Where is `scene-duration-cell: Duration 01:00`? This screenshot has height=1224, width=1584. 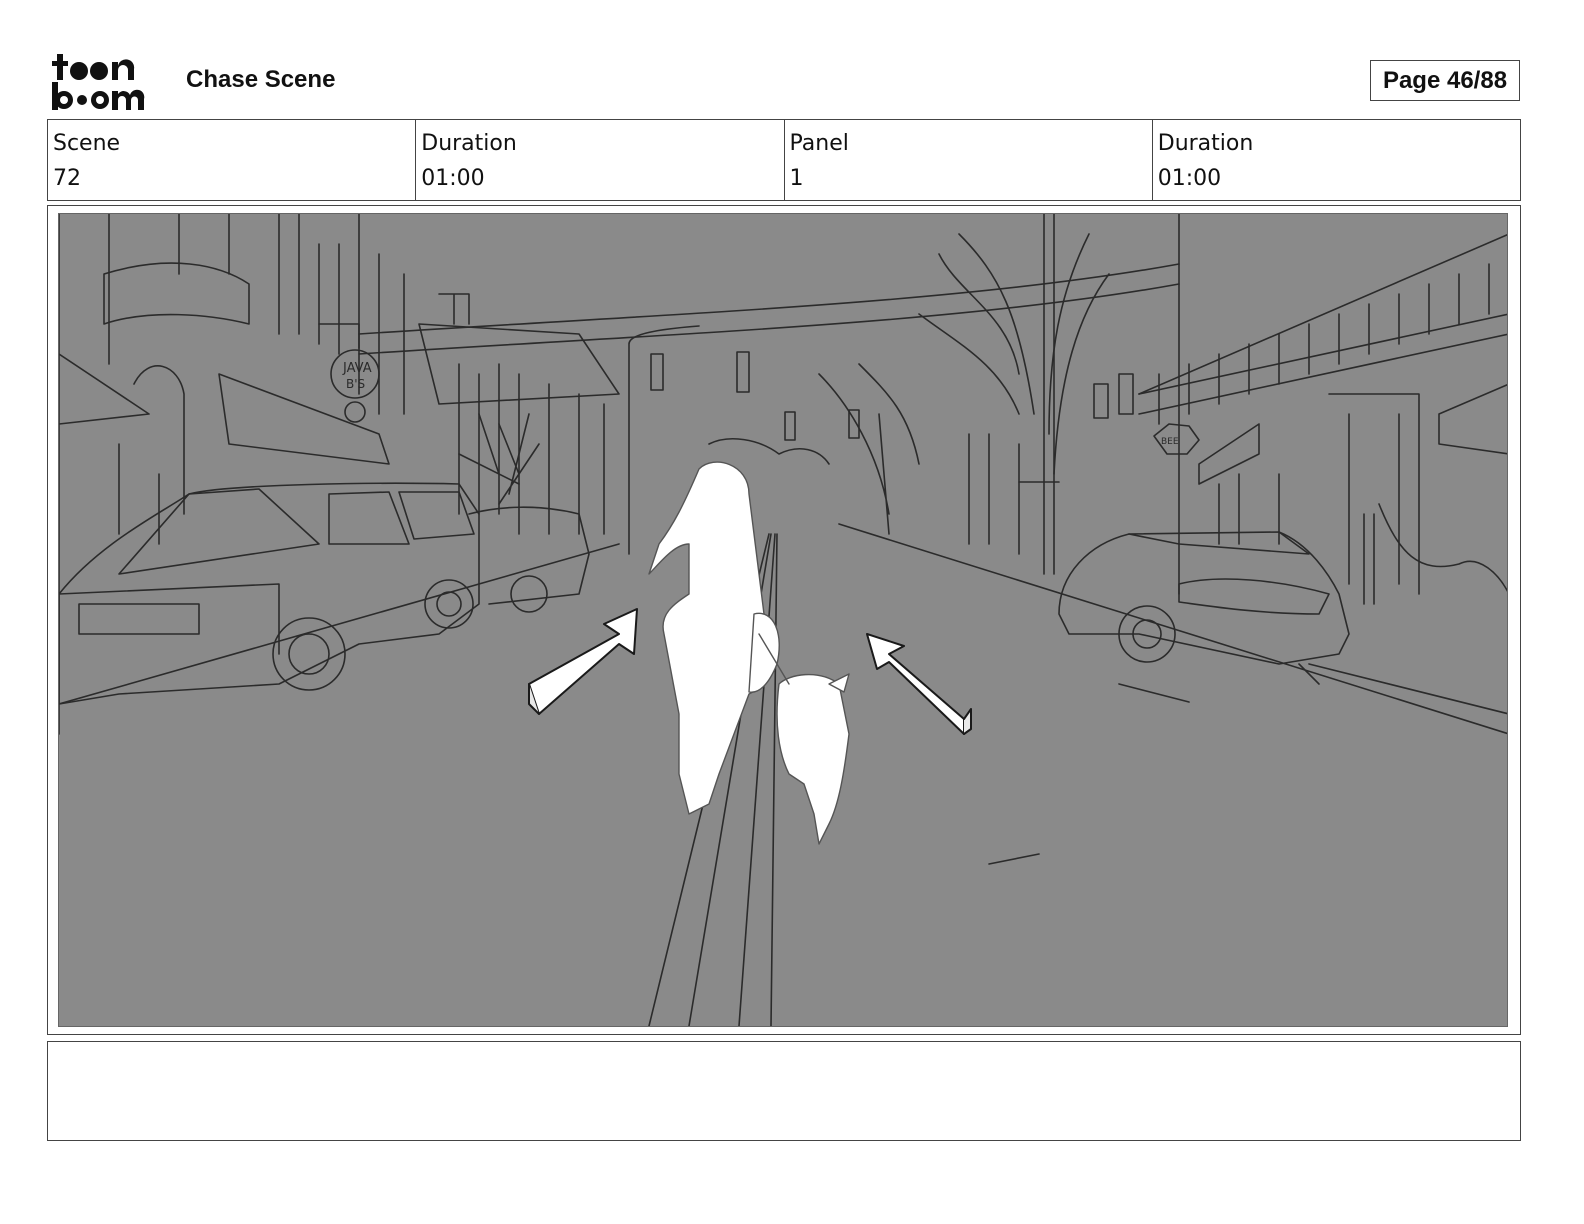
scene-duration-cell: Duration 01:00 is located at coordinates (599, 160).